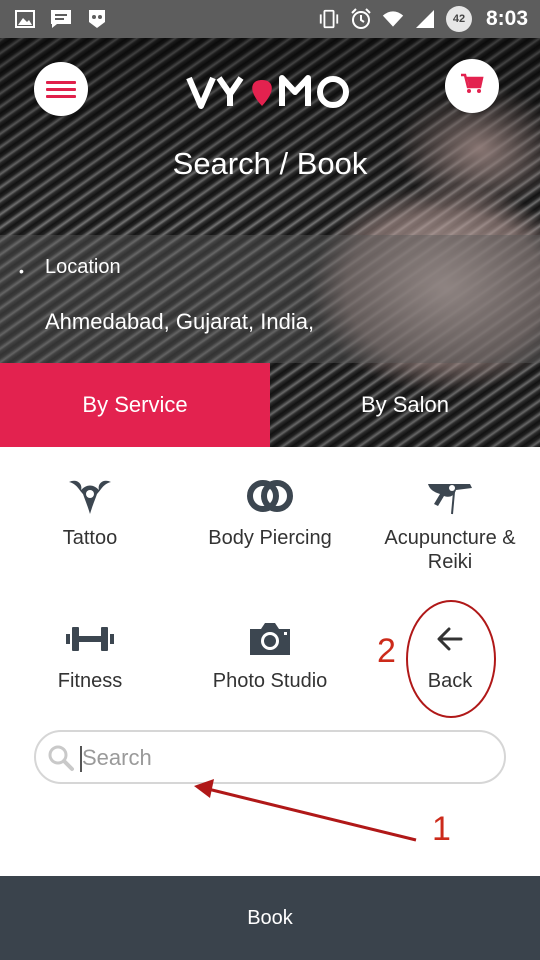 Image resolution: width=540 pixels, height=960 pixels. I want to click on search-icon, so click(61, 760).